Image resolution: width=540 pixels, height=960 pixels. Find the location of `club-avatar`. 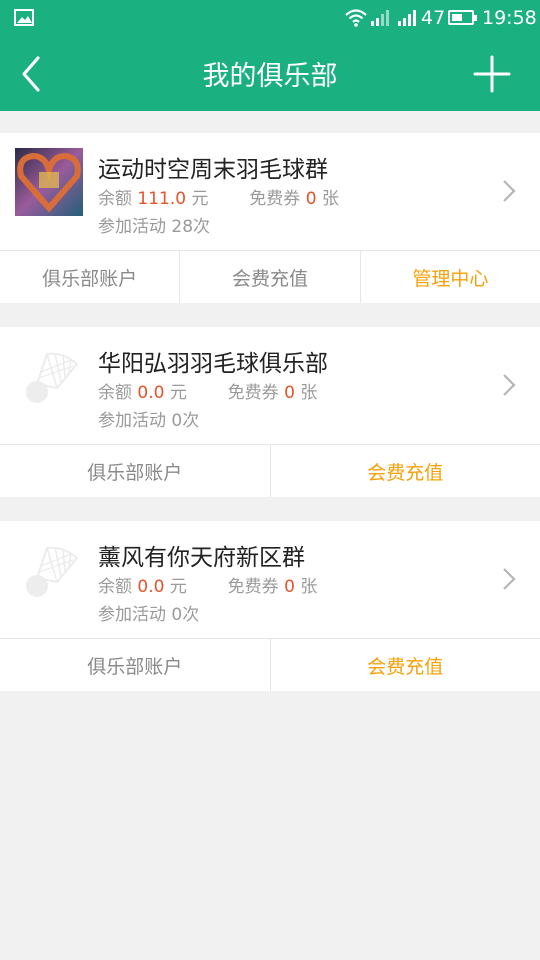

club-avatar is located at coordinates (49, 182).